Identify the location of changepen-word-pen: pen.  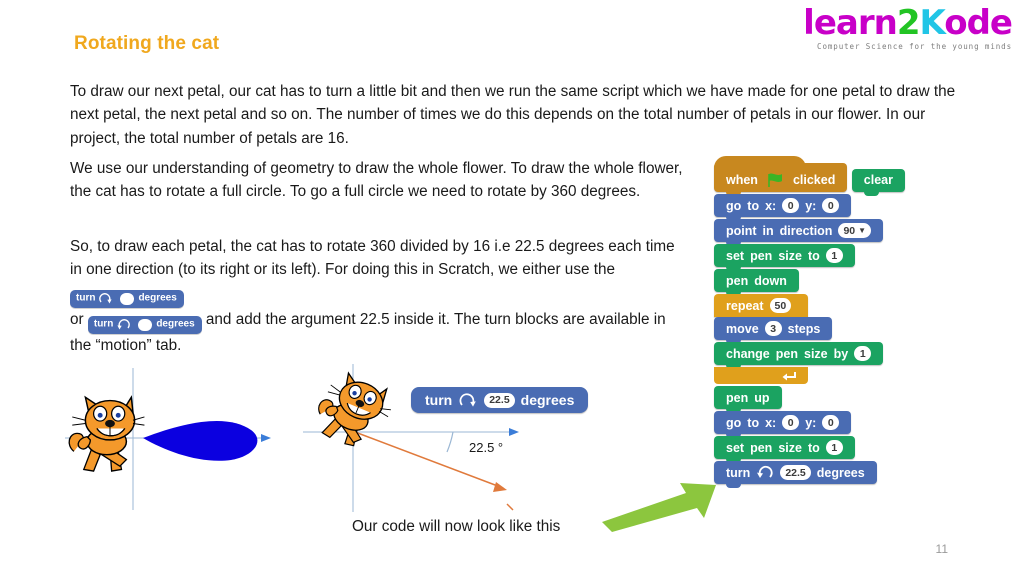
(786, 353).